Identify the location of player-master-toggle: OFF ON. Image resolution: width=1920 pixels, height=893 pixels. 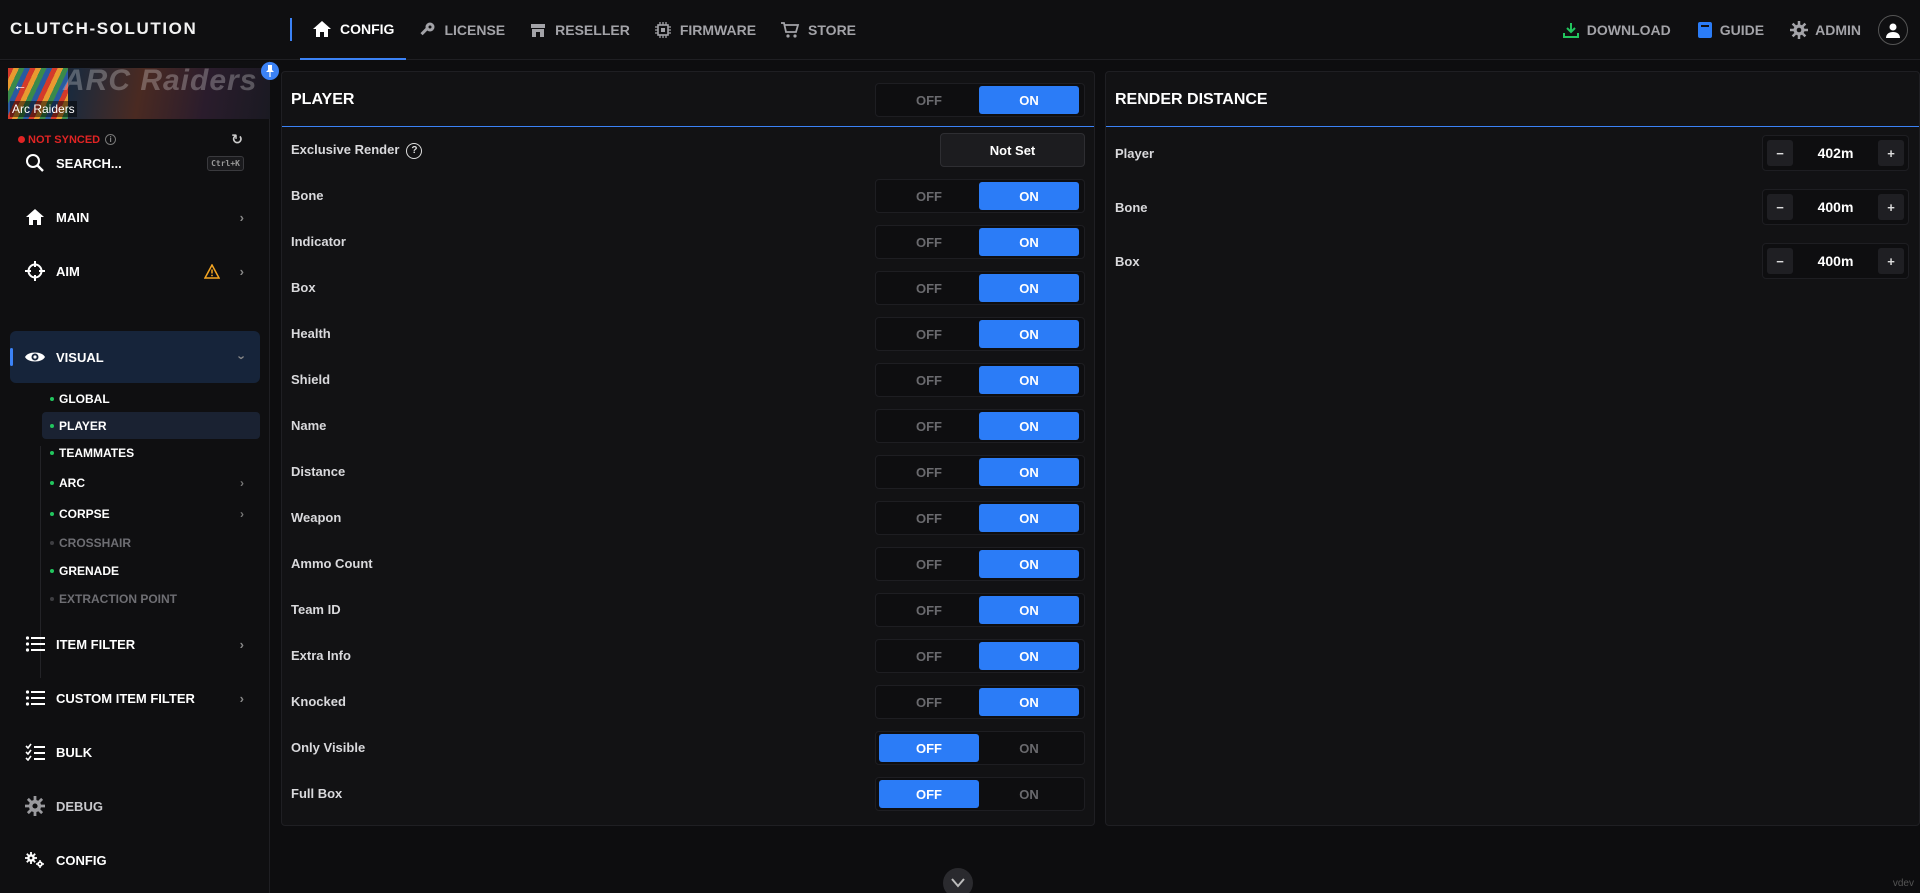
(980, 100).